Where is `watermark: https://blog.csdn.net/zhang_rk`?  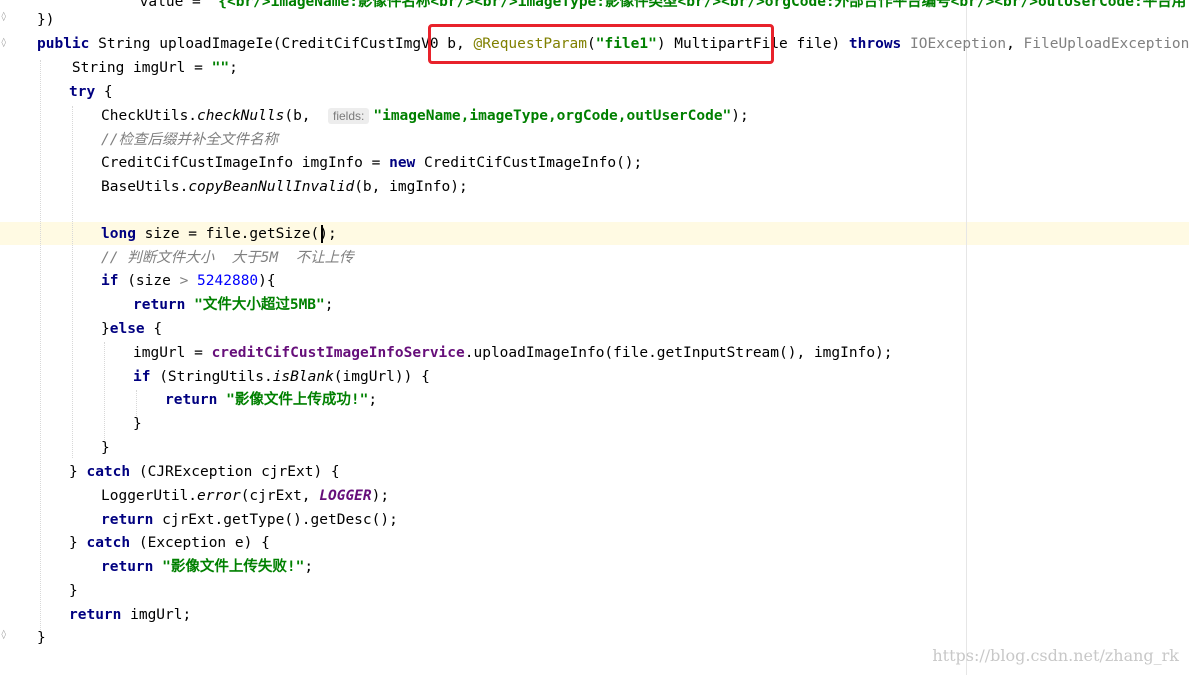 watermark: https://blog.csdn.net/zhang_rk is located at coordinates (1055, 655).